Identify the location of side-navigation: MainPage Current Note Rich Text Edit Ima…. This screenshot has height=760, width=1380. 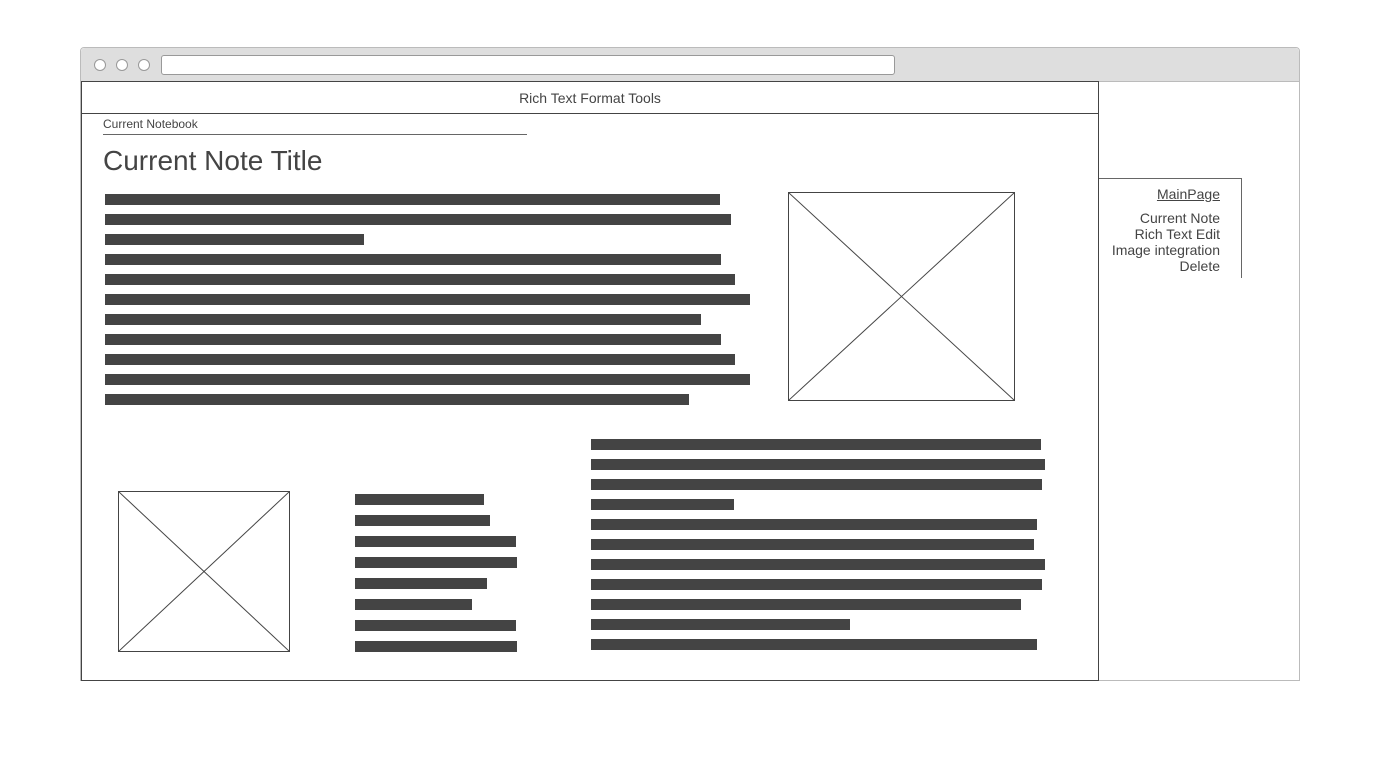
(1170, 228).